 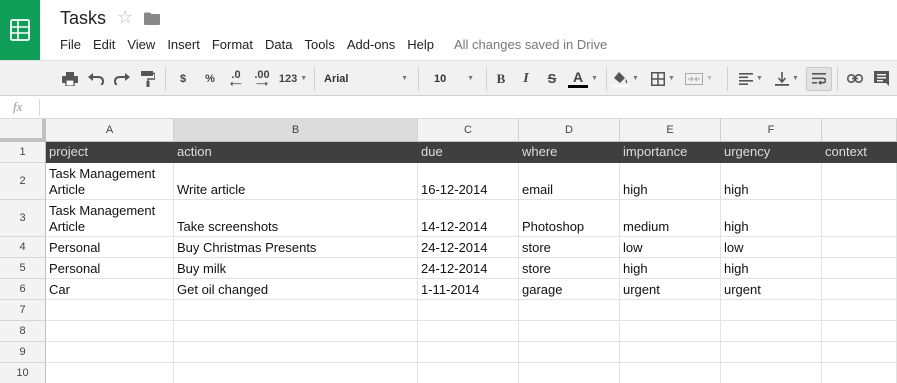 What do you see at coordinates (859, 247) in the screenshot?
I see `cell-g4` at bounding box center [859, 247].